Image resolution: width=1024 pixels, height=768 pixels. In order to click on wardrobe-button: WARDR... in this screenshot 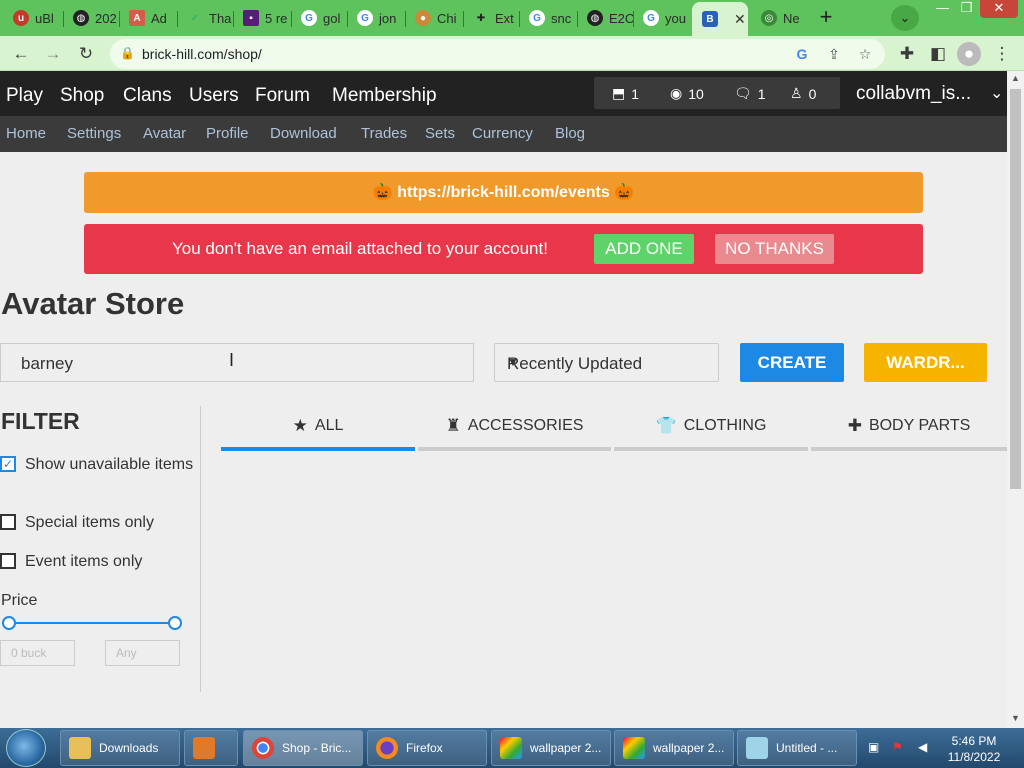, I will do `click(925, 362)`.